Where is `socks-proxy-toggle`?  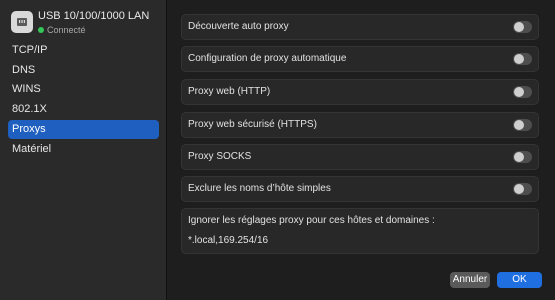
socks-proxy-toggle is located at coordinates (522, 157).